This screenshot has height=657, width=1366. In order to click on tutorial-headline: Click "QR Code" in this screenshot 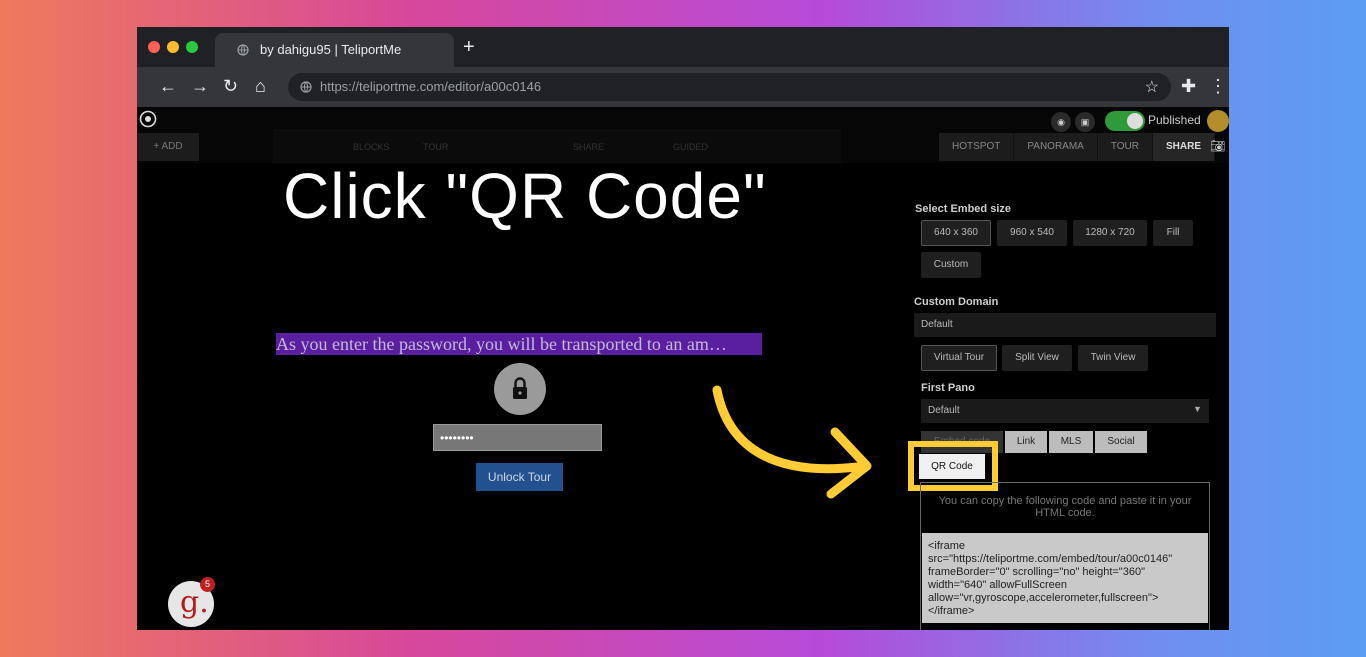, I will do `click(525, 196)`.